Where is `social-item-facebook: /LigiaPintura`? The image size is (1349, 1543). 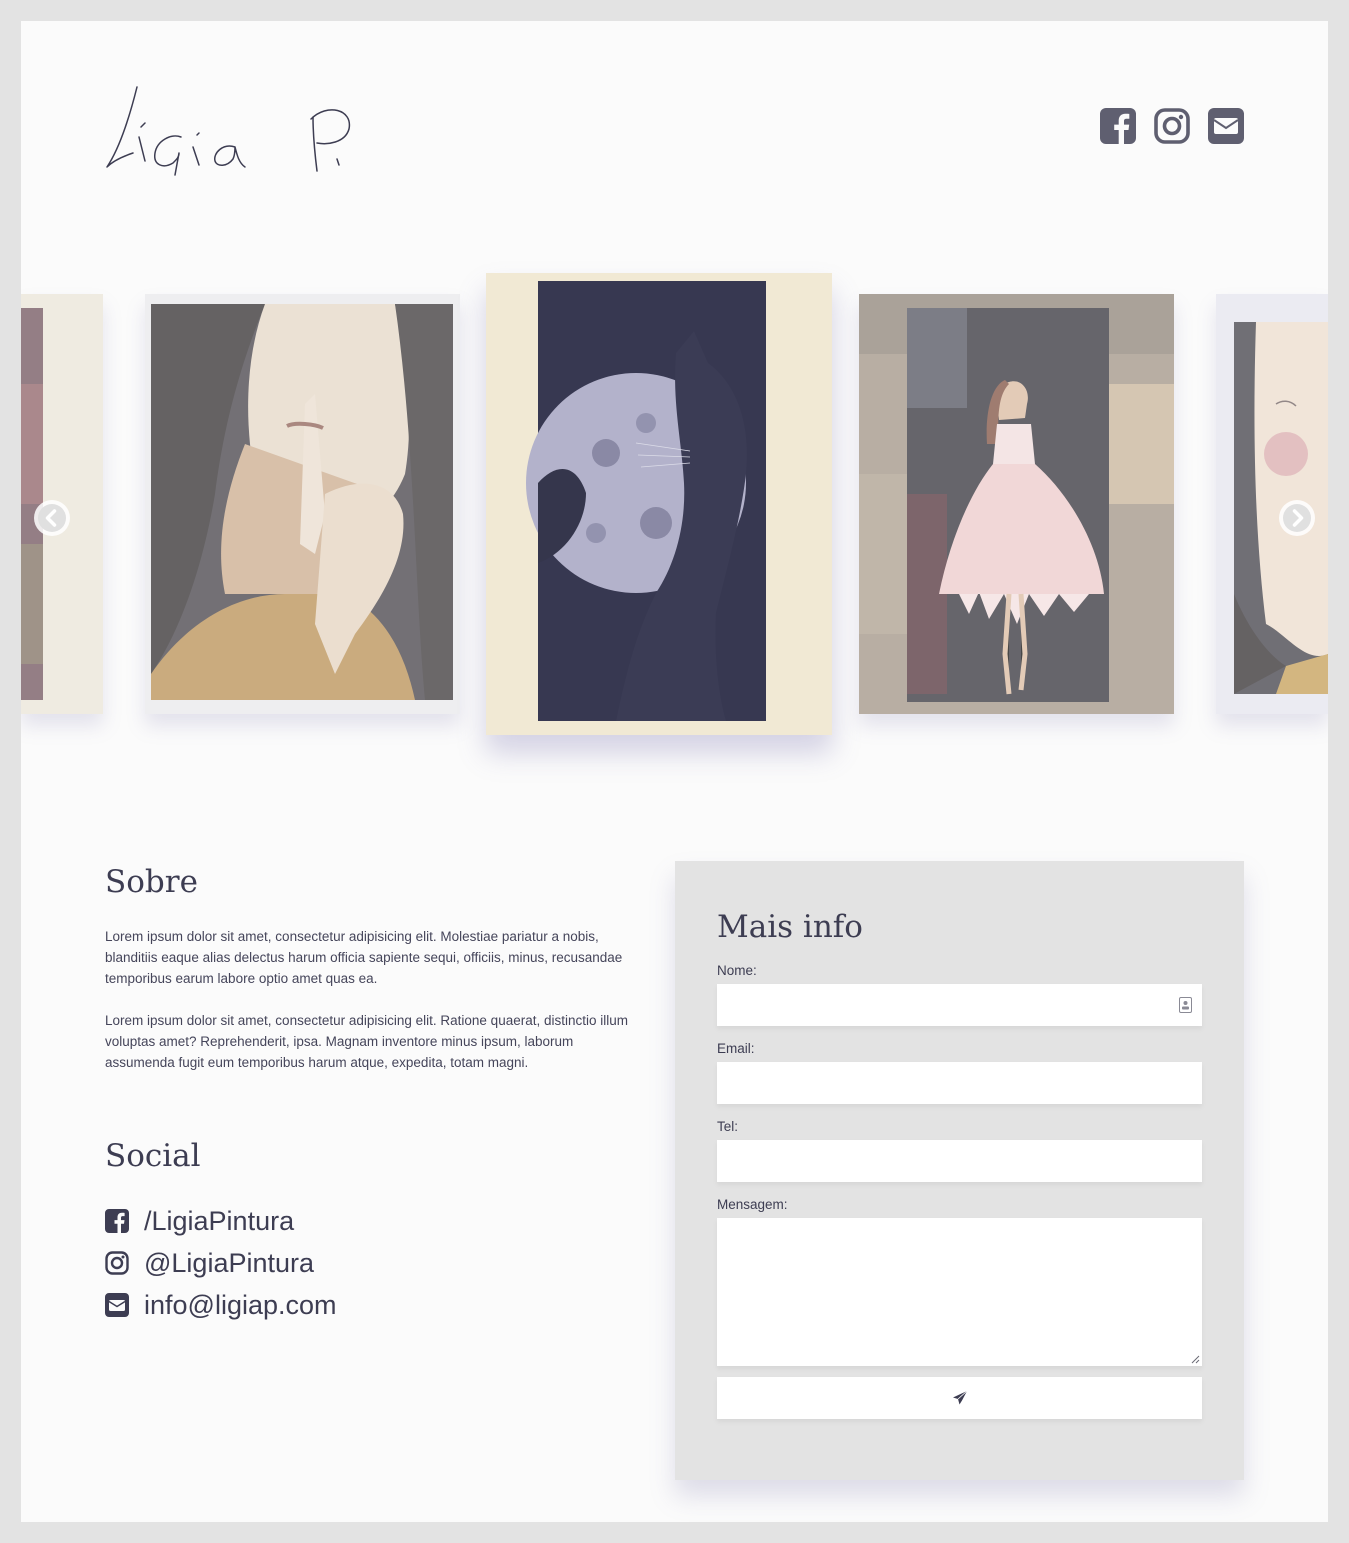
social-item-facebook: /LigiaPintura is located at coordinates (221, 1221).